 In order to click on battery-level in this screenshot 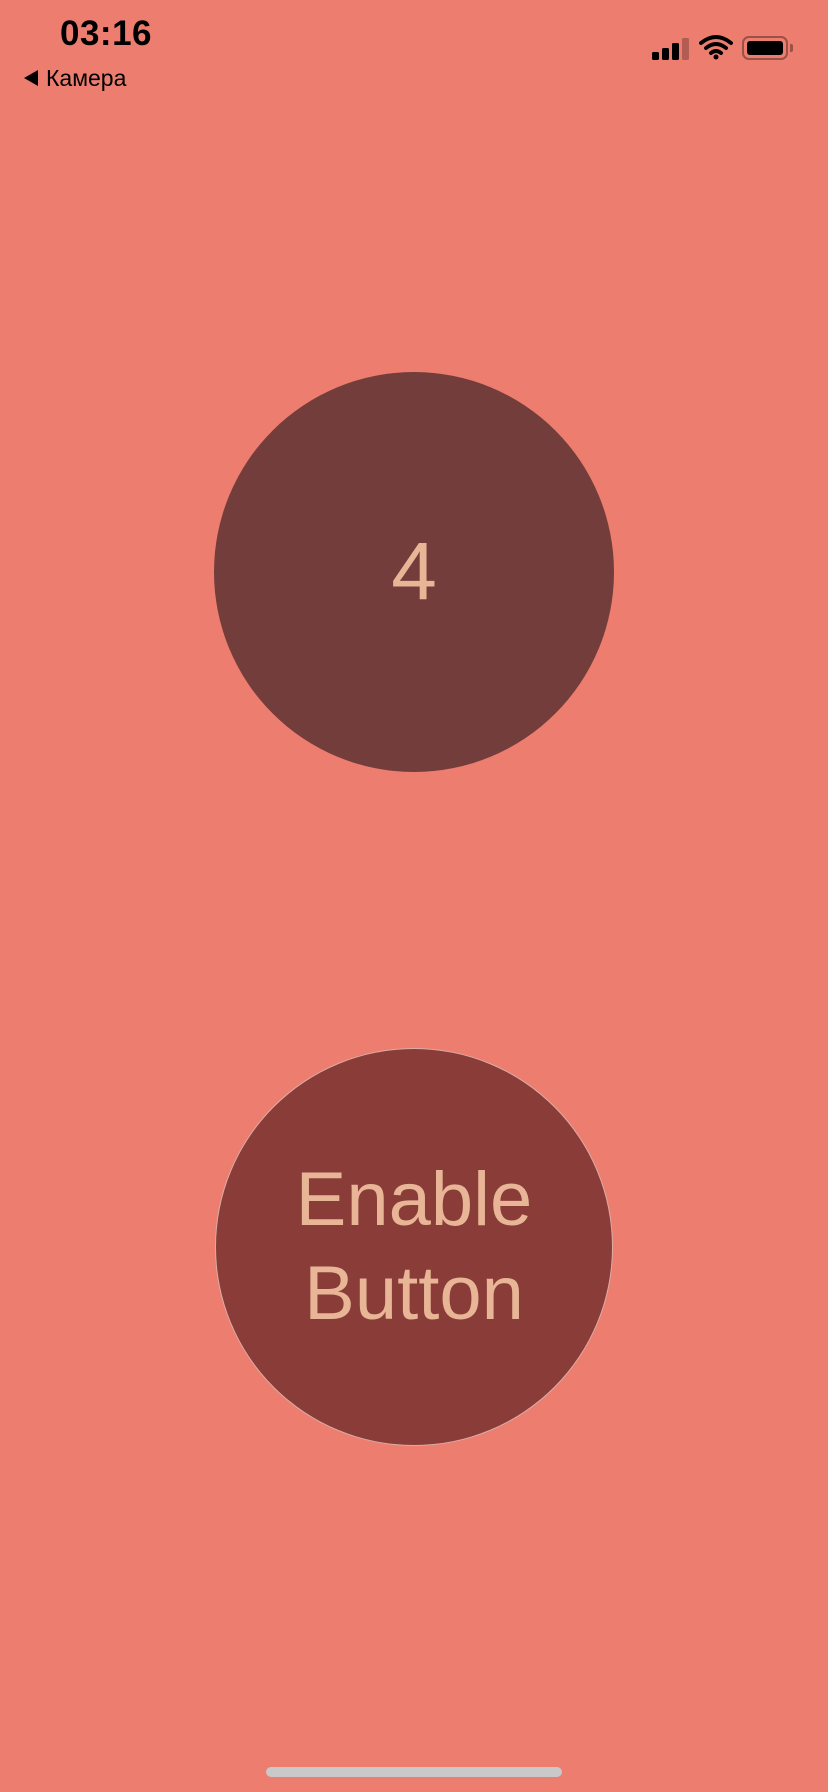, I will do `click(765, 48)`.